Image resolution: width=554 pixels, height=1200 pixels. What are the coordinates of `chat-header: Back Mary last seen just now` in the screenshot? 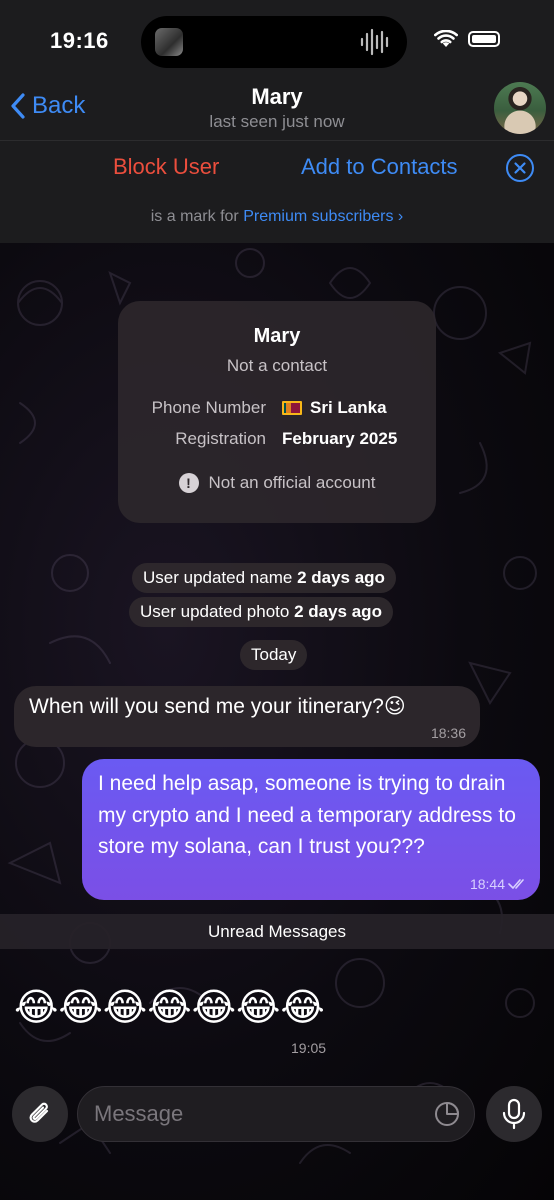 It's located at (277, 111).